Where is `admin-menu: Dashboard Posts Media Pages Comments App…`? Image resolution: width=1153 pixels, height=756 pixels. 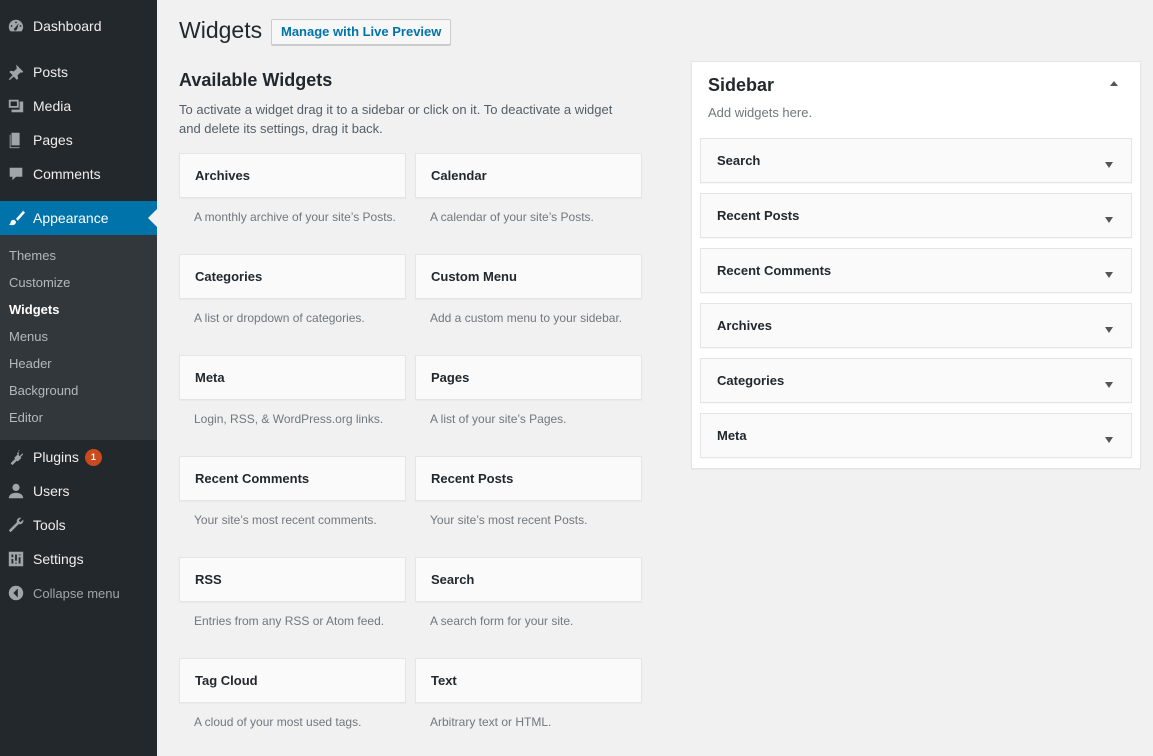 admin-menu: Dashboard Posts Media Pages Comments App… is located at coordinates (78, 378).